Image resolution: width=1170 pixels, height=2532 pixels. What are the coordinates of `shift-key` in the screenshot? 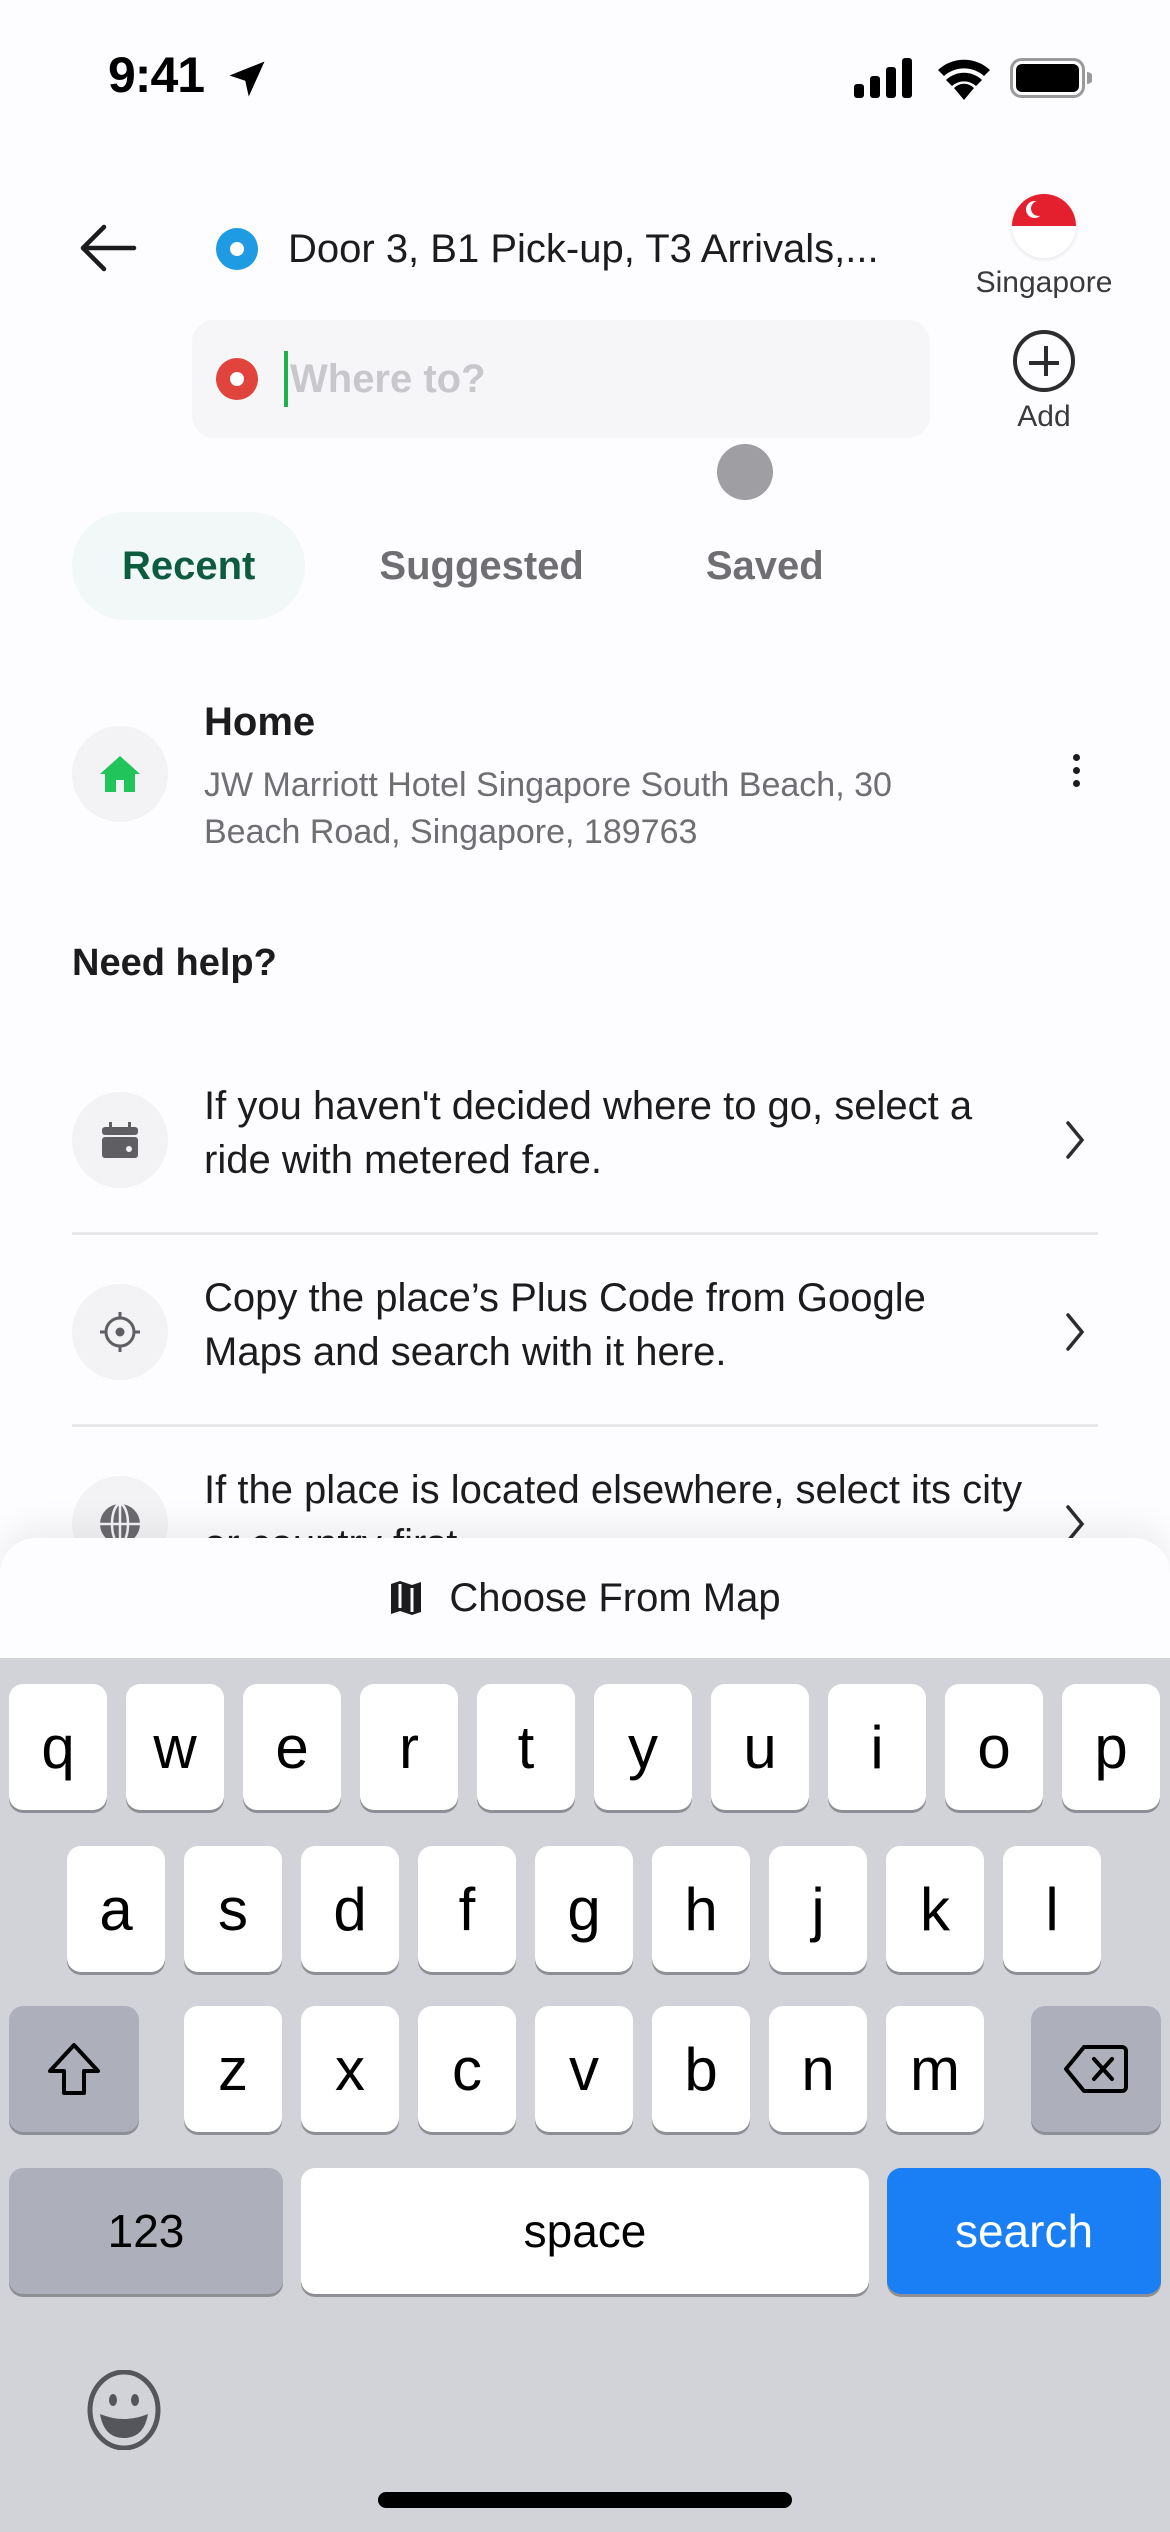 It's located at (74, 2069).